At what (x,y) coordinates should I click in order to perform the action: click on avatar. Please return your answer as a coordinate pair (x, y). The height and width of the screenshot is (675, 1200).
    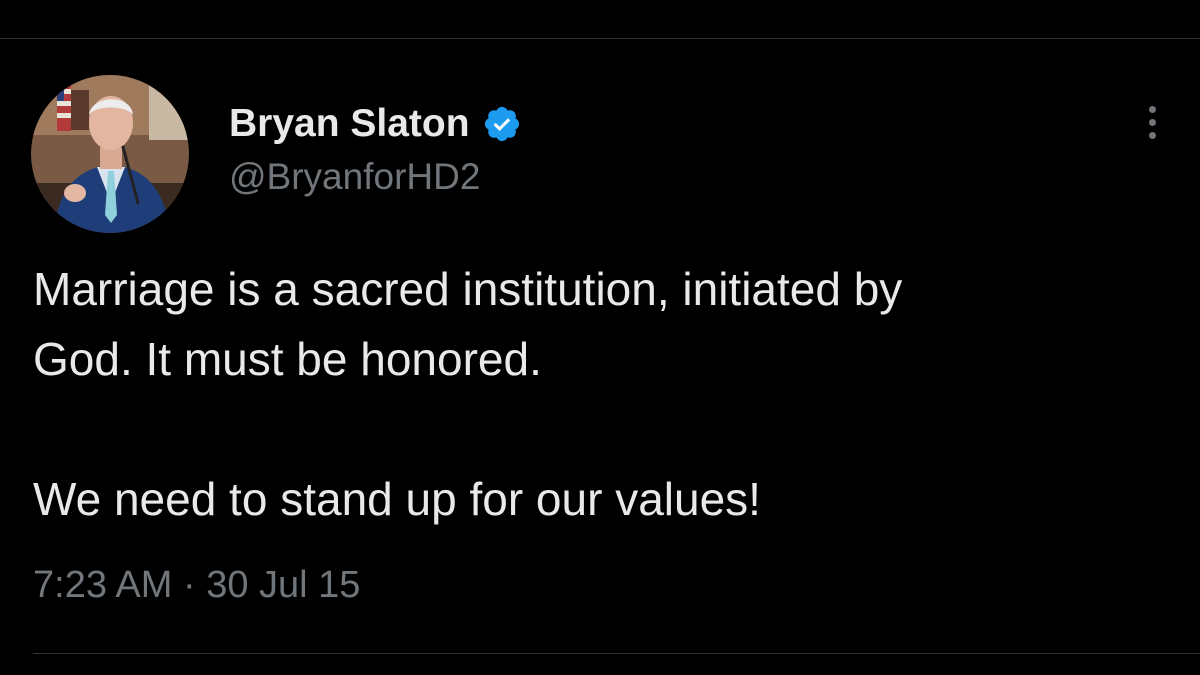
    Looking at the image, I should click on (110, 154).